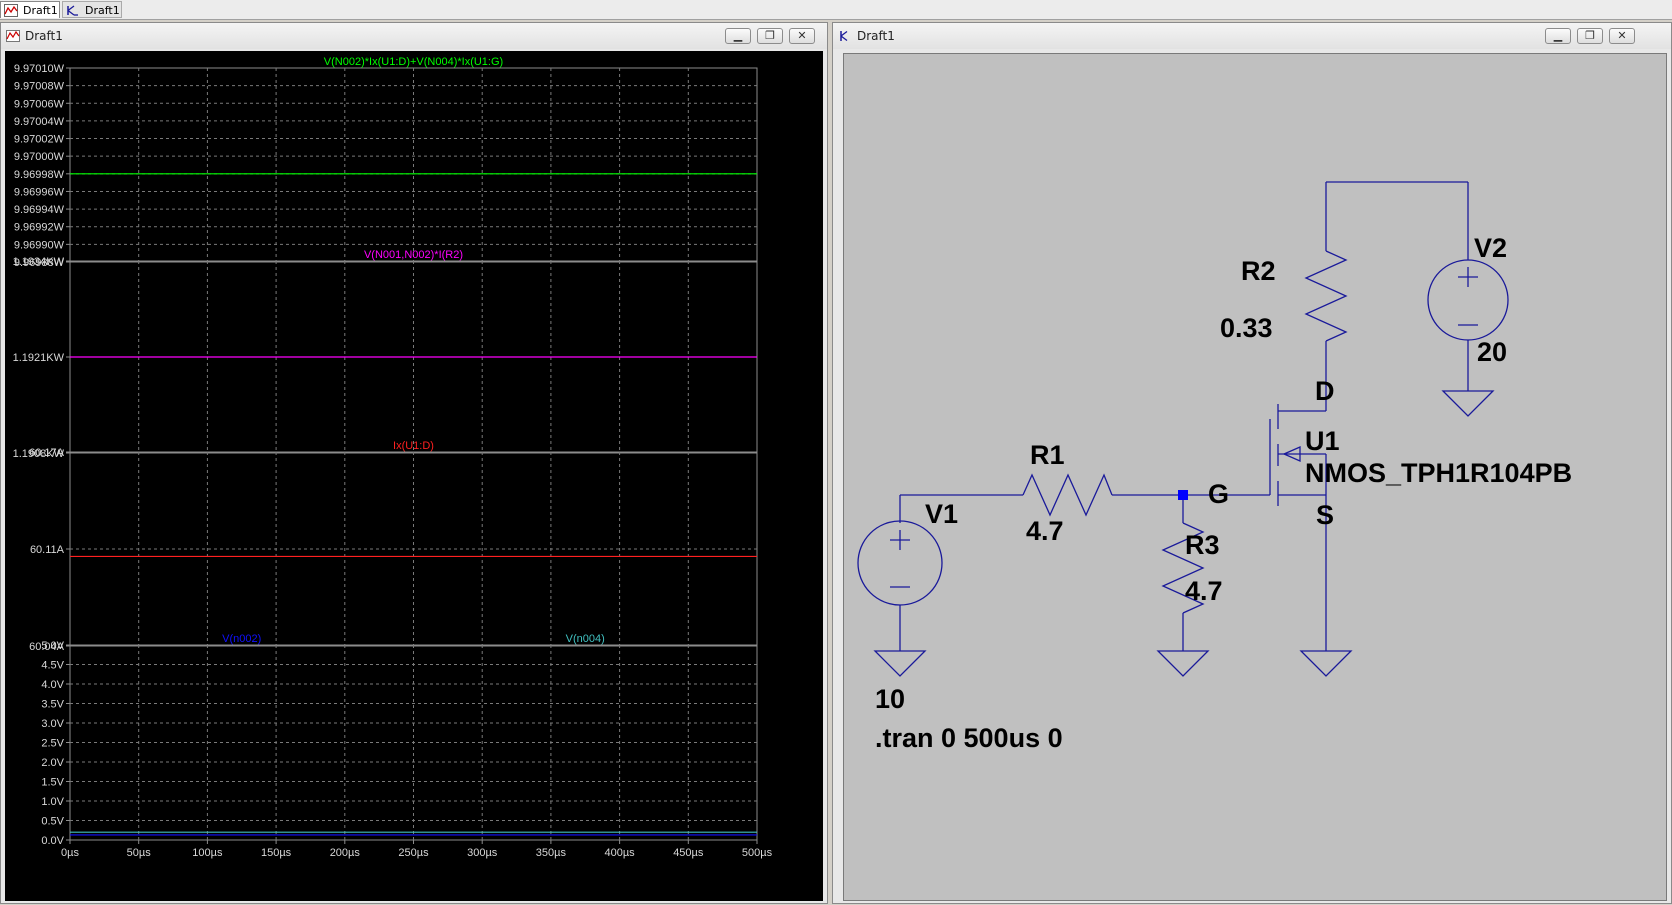  Describe the element at coordinates (39, 175) in the screenshot. I see `y-tick-label: 9.96998W` at that location.